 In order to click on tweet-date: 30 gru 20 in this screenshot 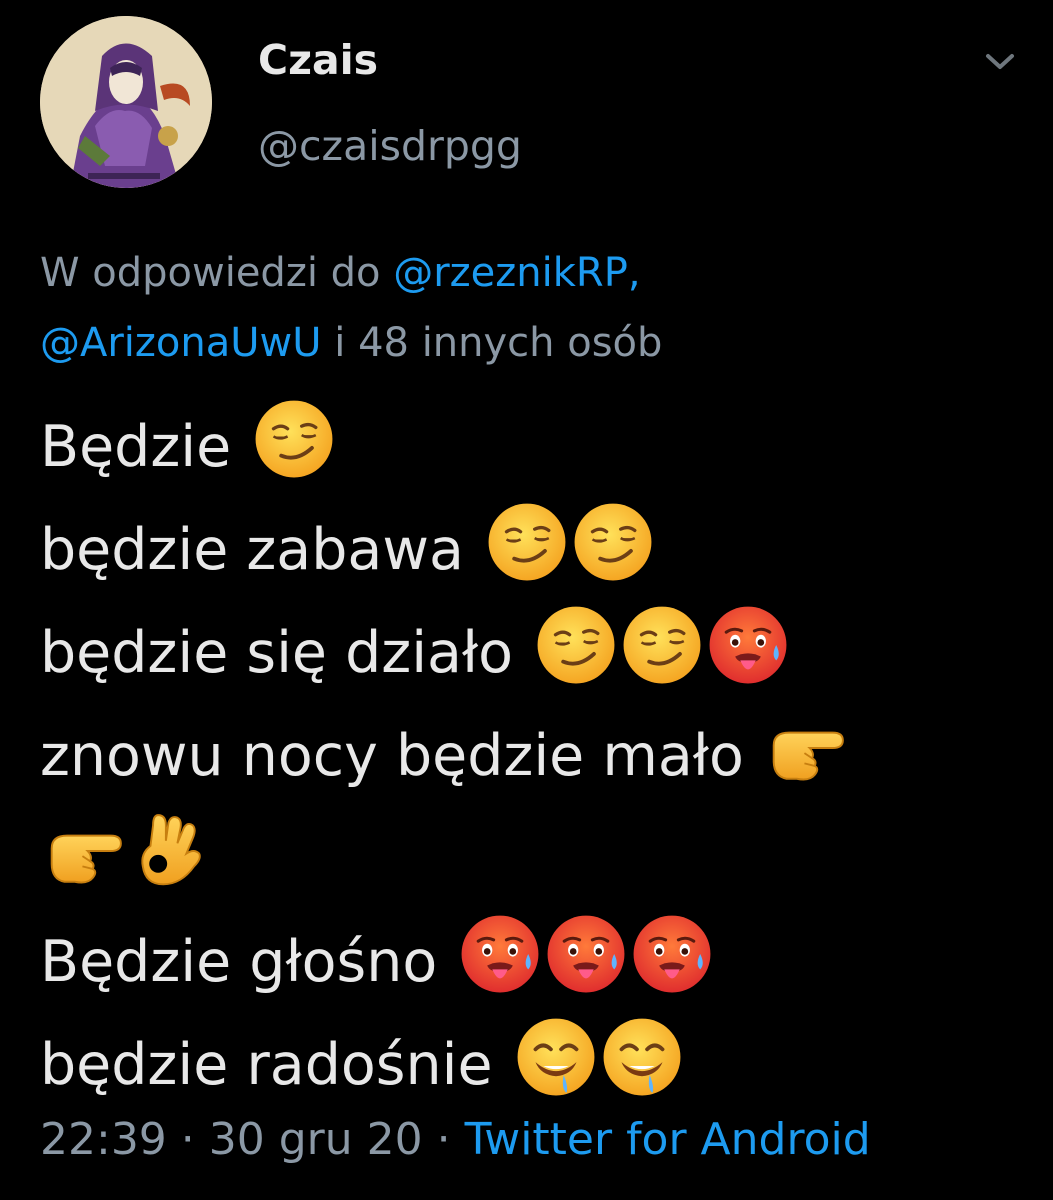, I will do `click(315, 1139)`.